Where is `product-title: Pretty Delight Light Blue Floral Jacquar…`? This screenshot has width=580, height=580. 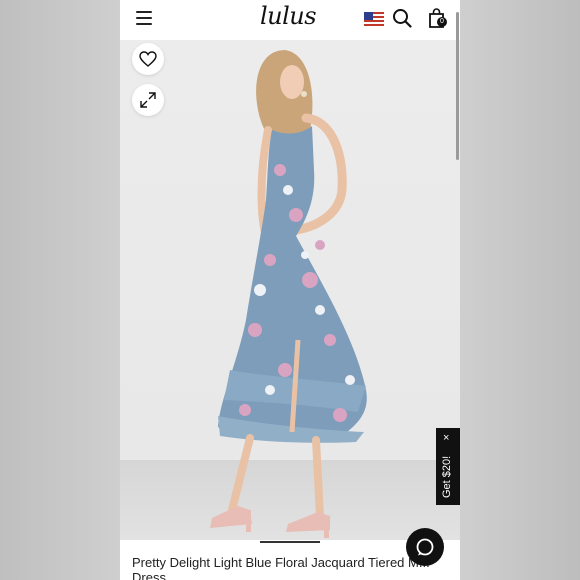
product-title: Pretty Delight Light Blue Floral Jacquar… is located at coordinates (281, 567).